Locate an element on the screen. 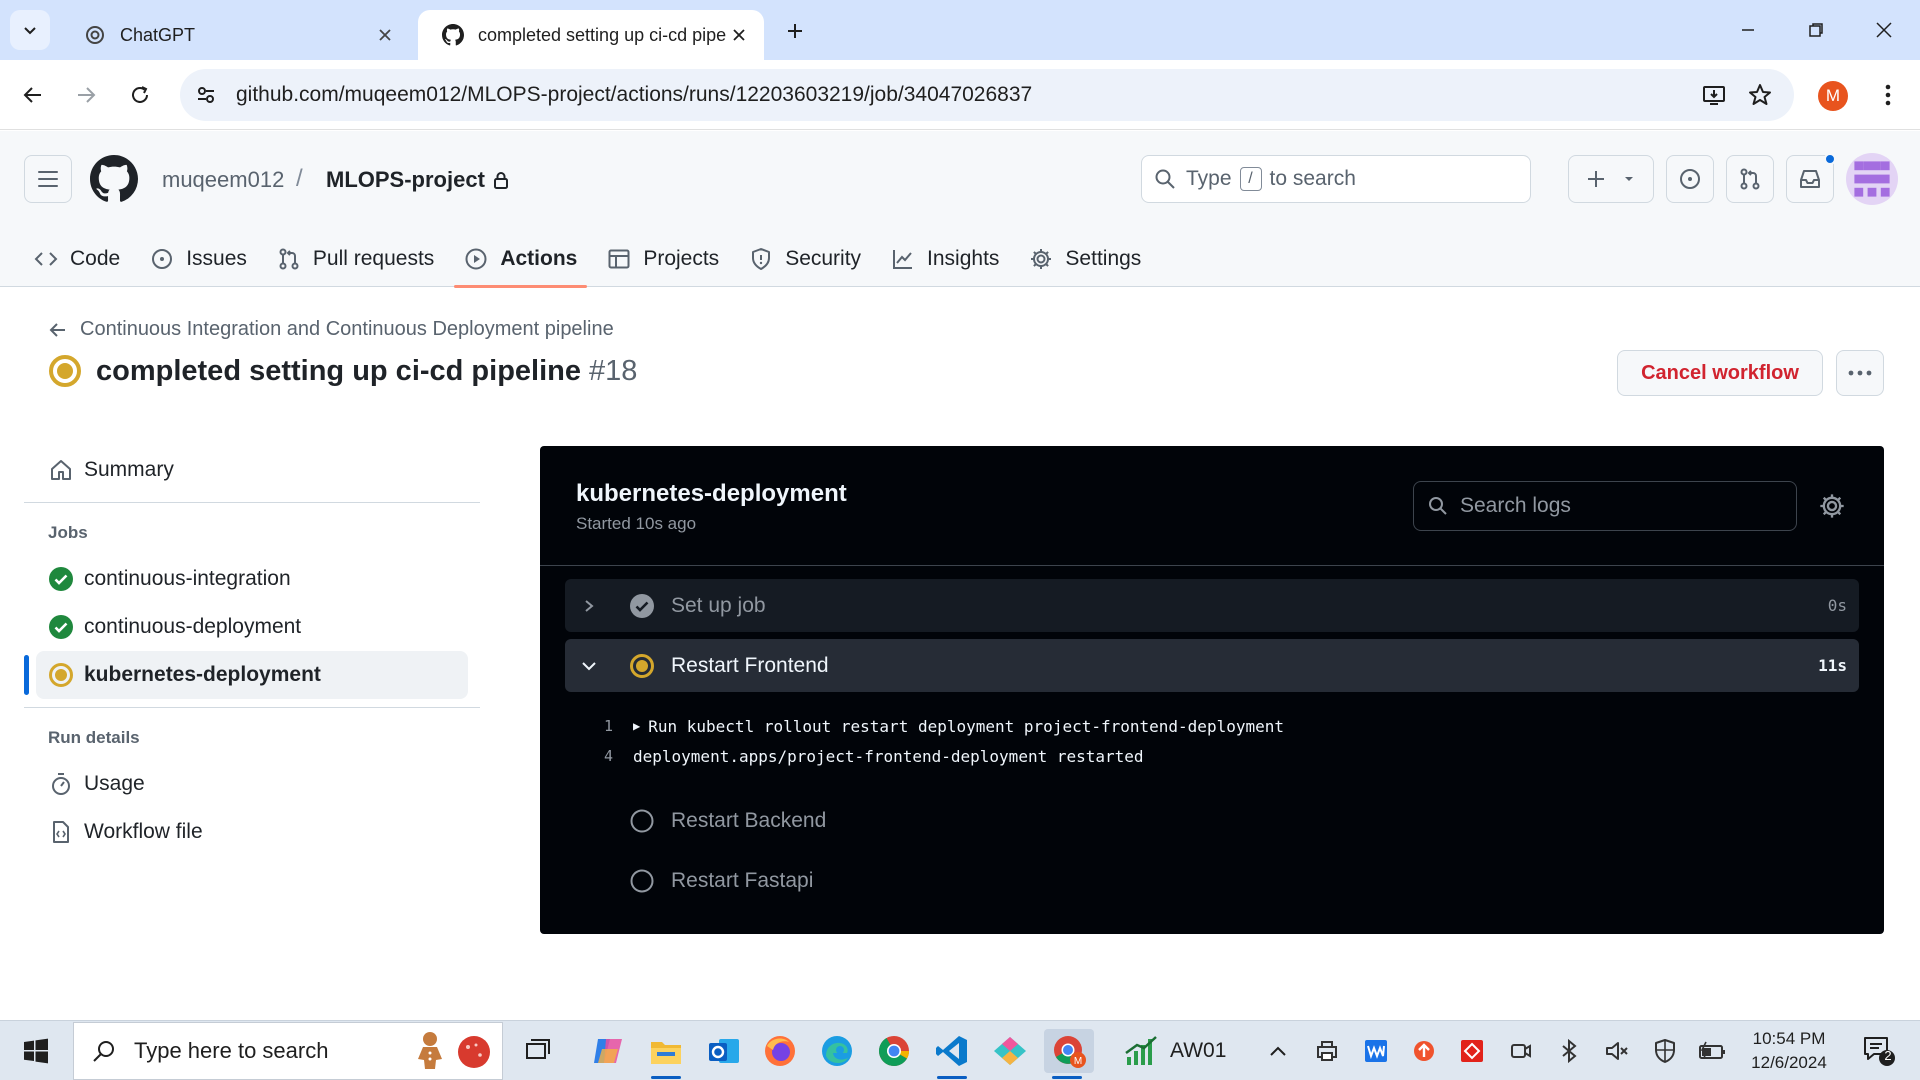  tab-search-button is located at coordinates (30, 30).